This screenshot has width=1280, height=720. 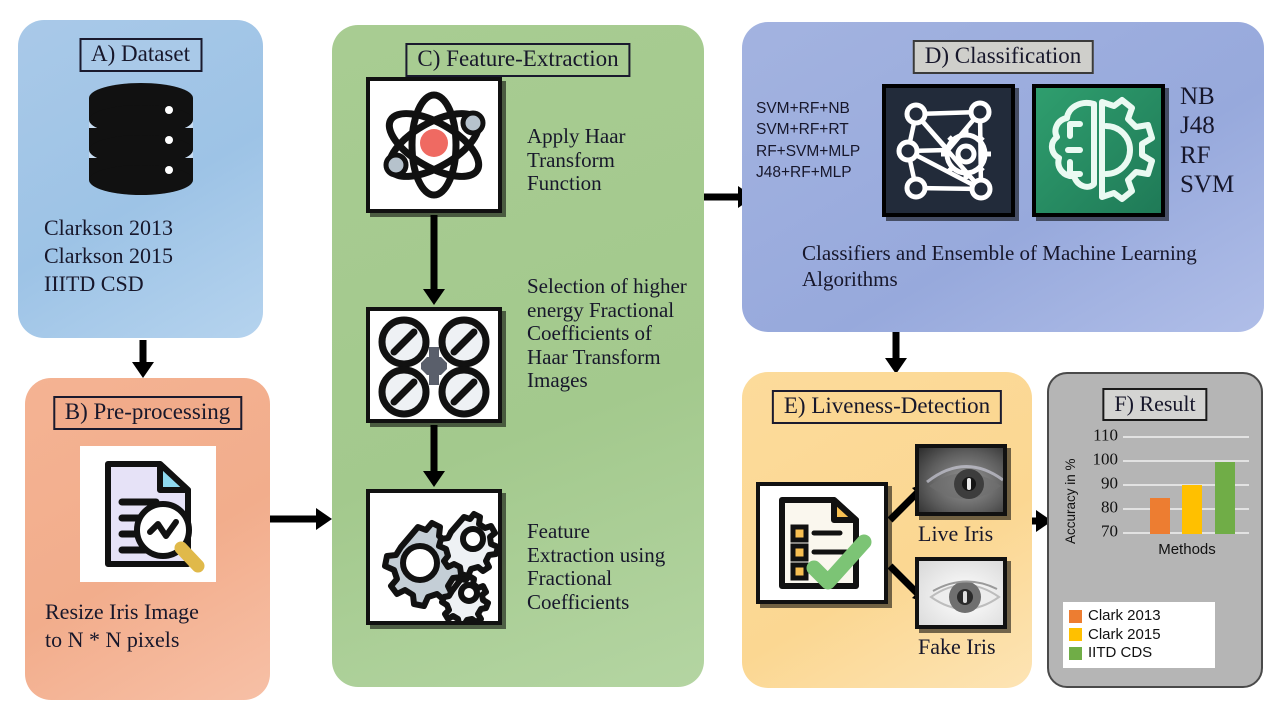 I want to click on chart-legend-item: Clark 2015, so click(x=1139, y=635).